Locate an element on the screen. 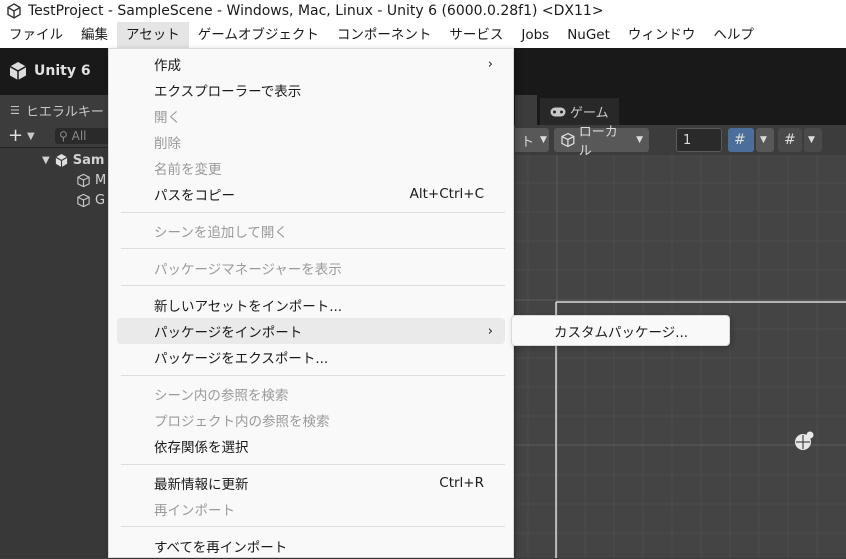 The height and width of the screenshot is (559, 846). local-label: ローカル is located at coordinates (598, 142).